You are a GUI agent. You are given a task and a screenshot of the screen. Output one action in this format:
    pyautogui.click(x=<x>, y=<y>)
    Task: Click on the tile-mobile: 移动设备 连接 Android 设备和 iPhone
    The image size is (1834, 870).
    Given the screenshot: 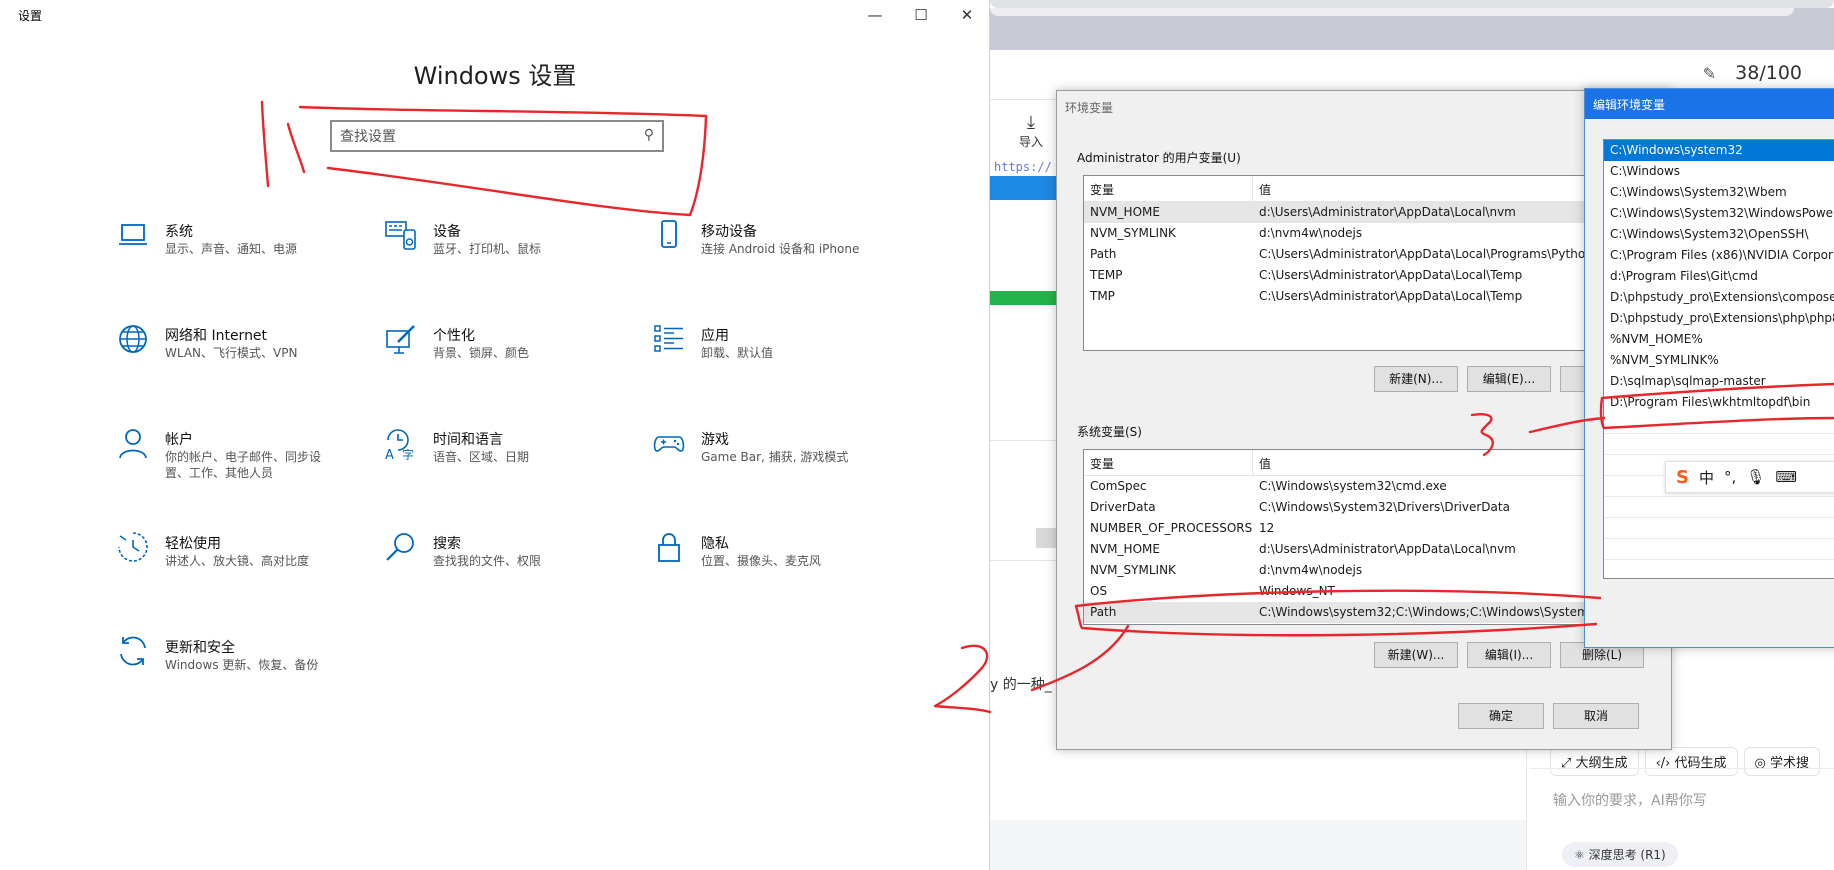 What is the action you would take?
    pyautogui.click(x=797, y=253)
    